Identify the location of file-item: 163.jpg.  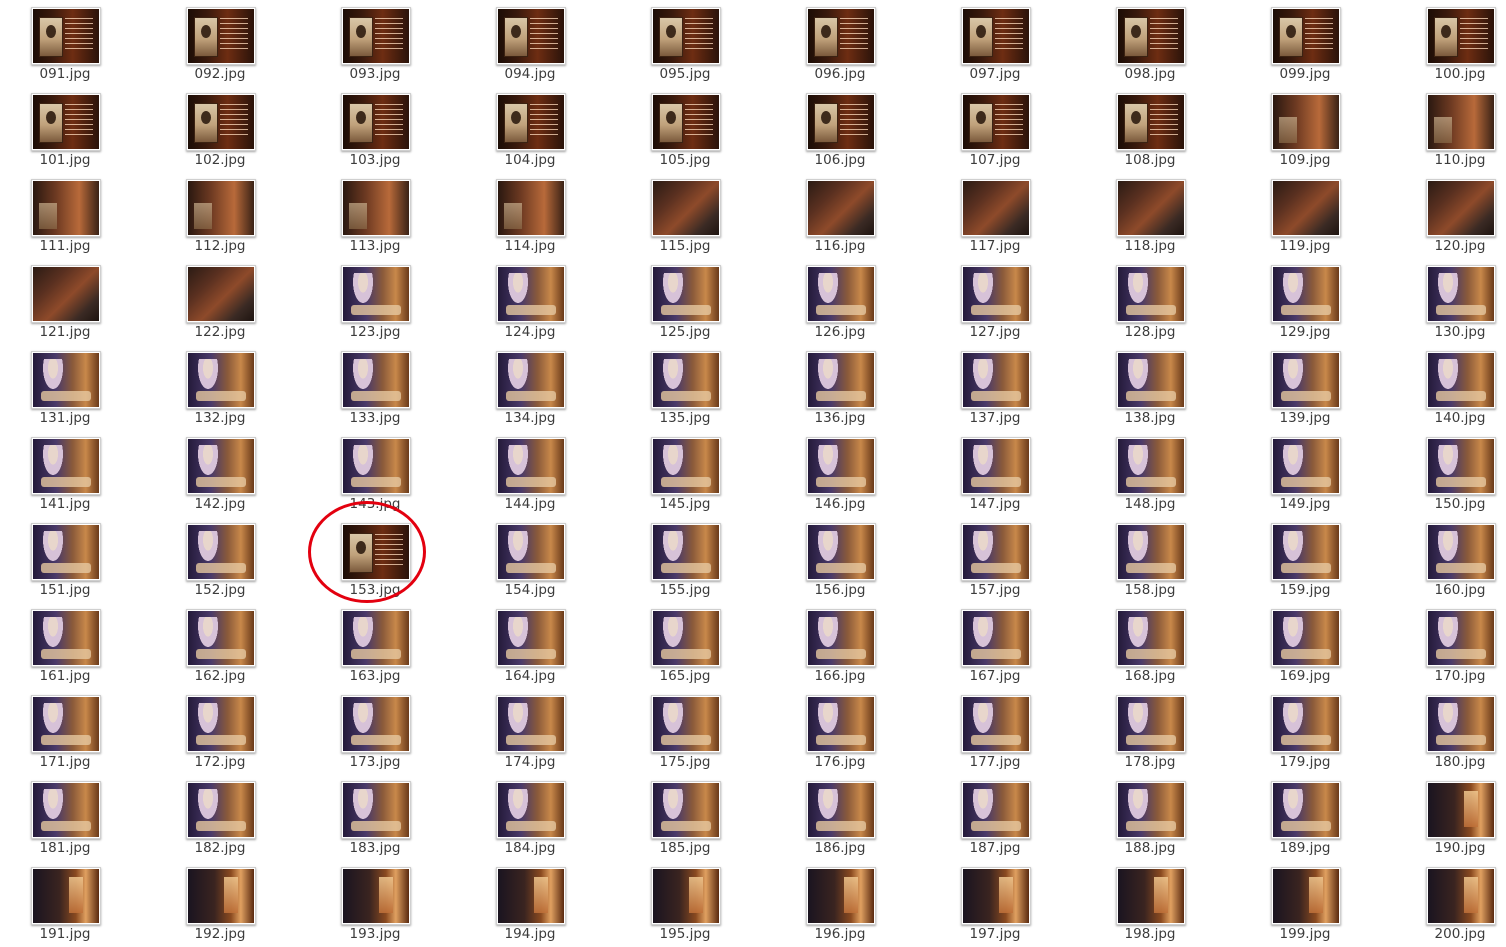
(375, 649).